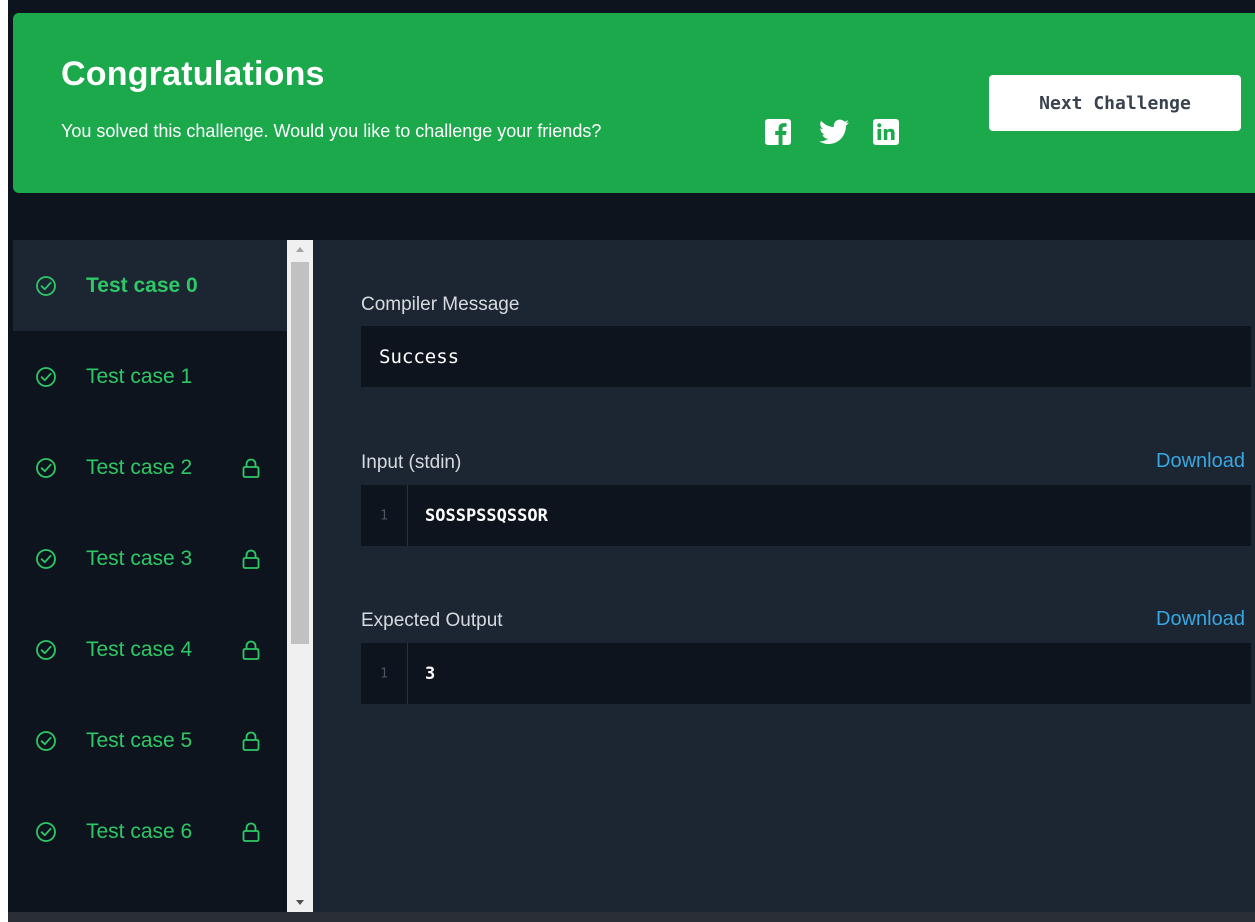 Image resolution: width=1255 pixels, height=922 pixels. What do you see at coordinates (300, 249) in the screenshot?
I see `scroll-up-arrow-icon` at bounding box center [300, 249].